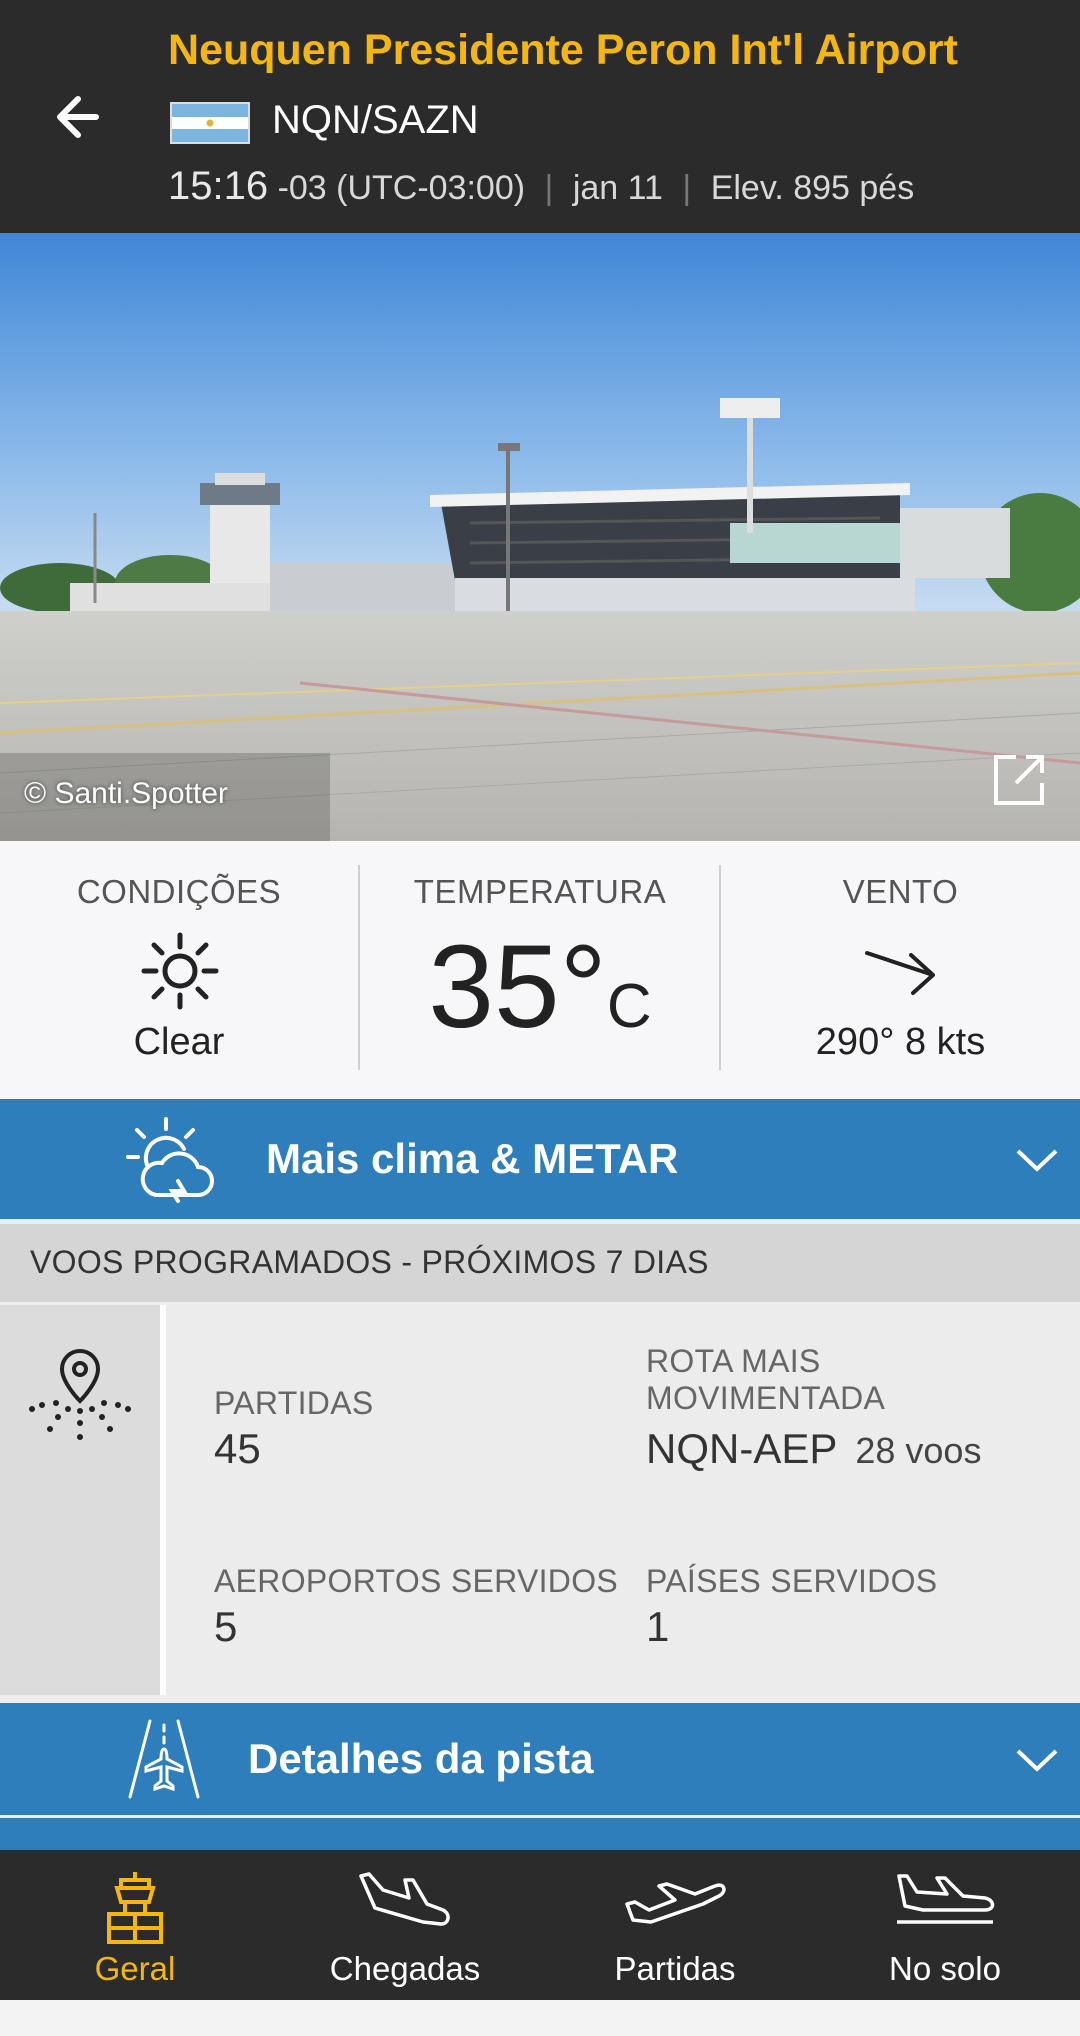  Describe the element at coordinates (401, 188) in the screenshot. I see `timezone: -03 (UTC-03:00)` at that location.